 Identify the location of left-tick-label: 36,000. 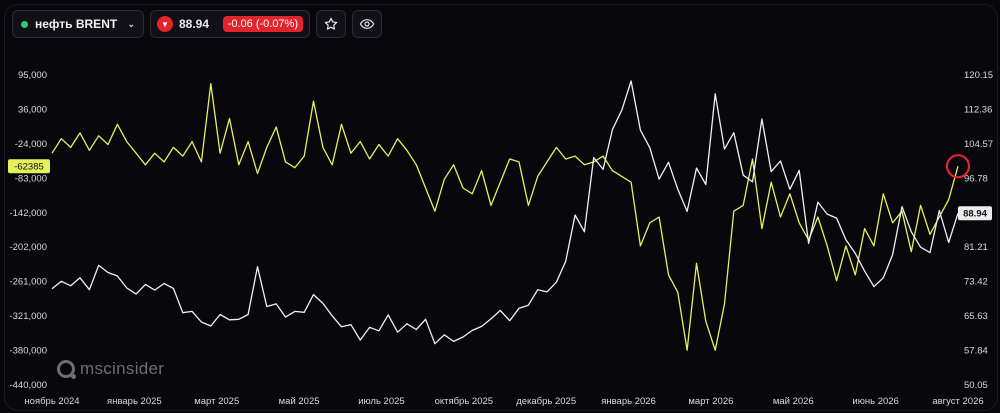
(32, 109).